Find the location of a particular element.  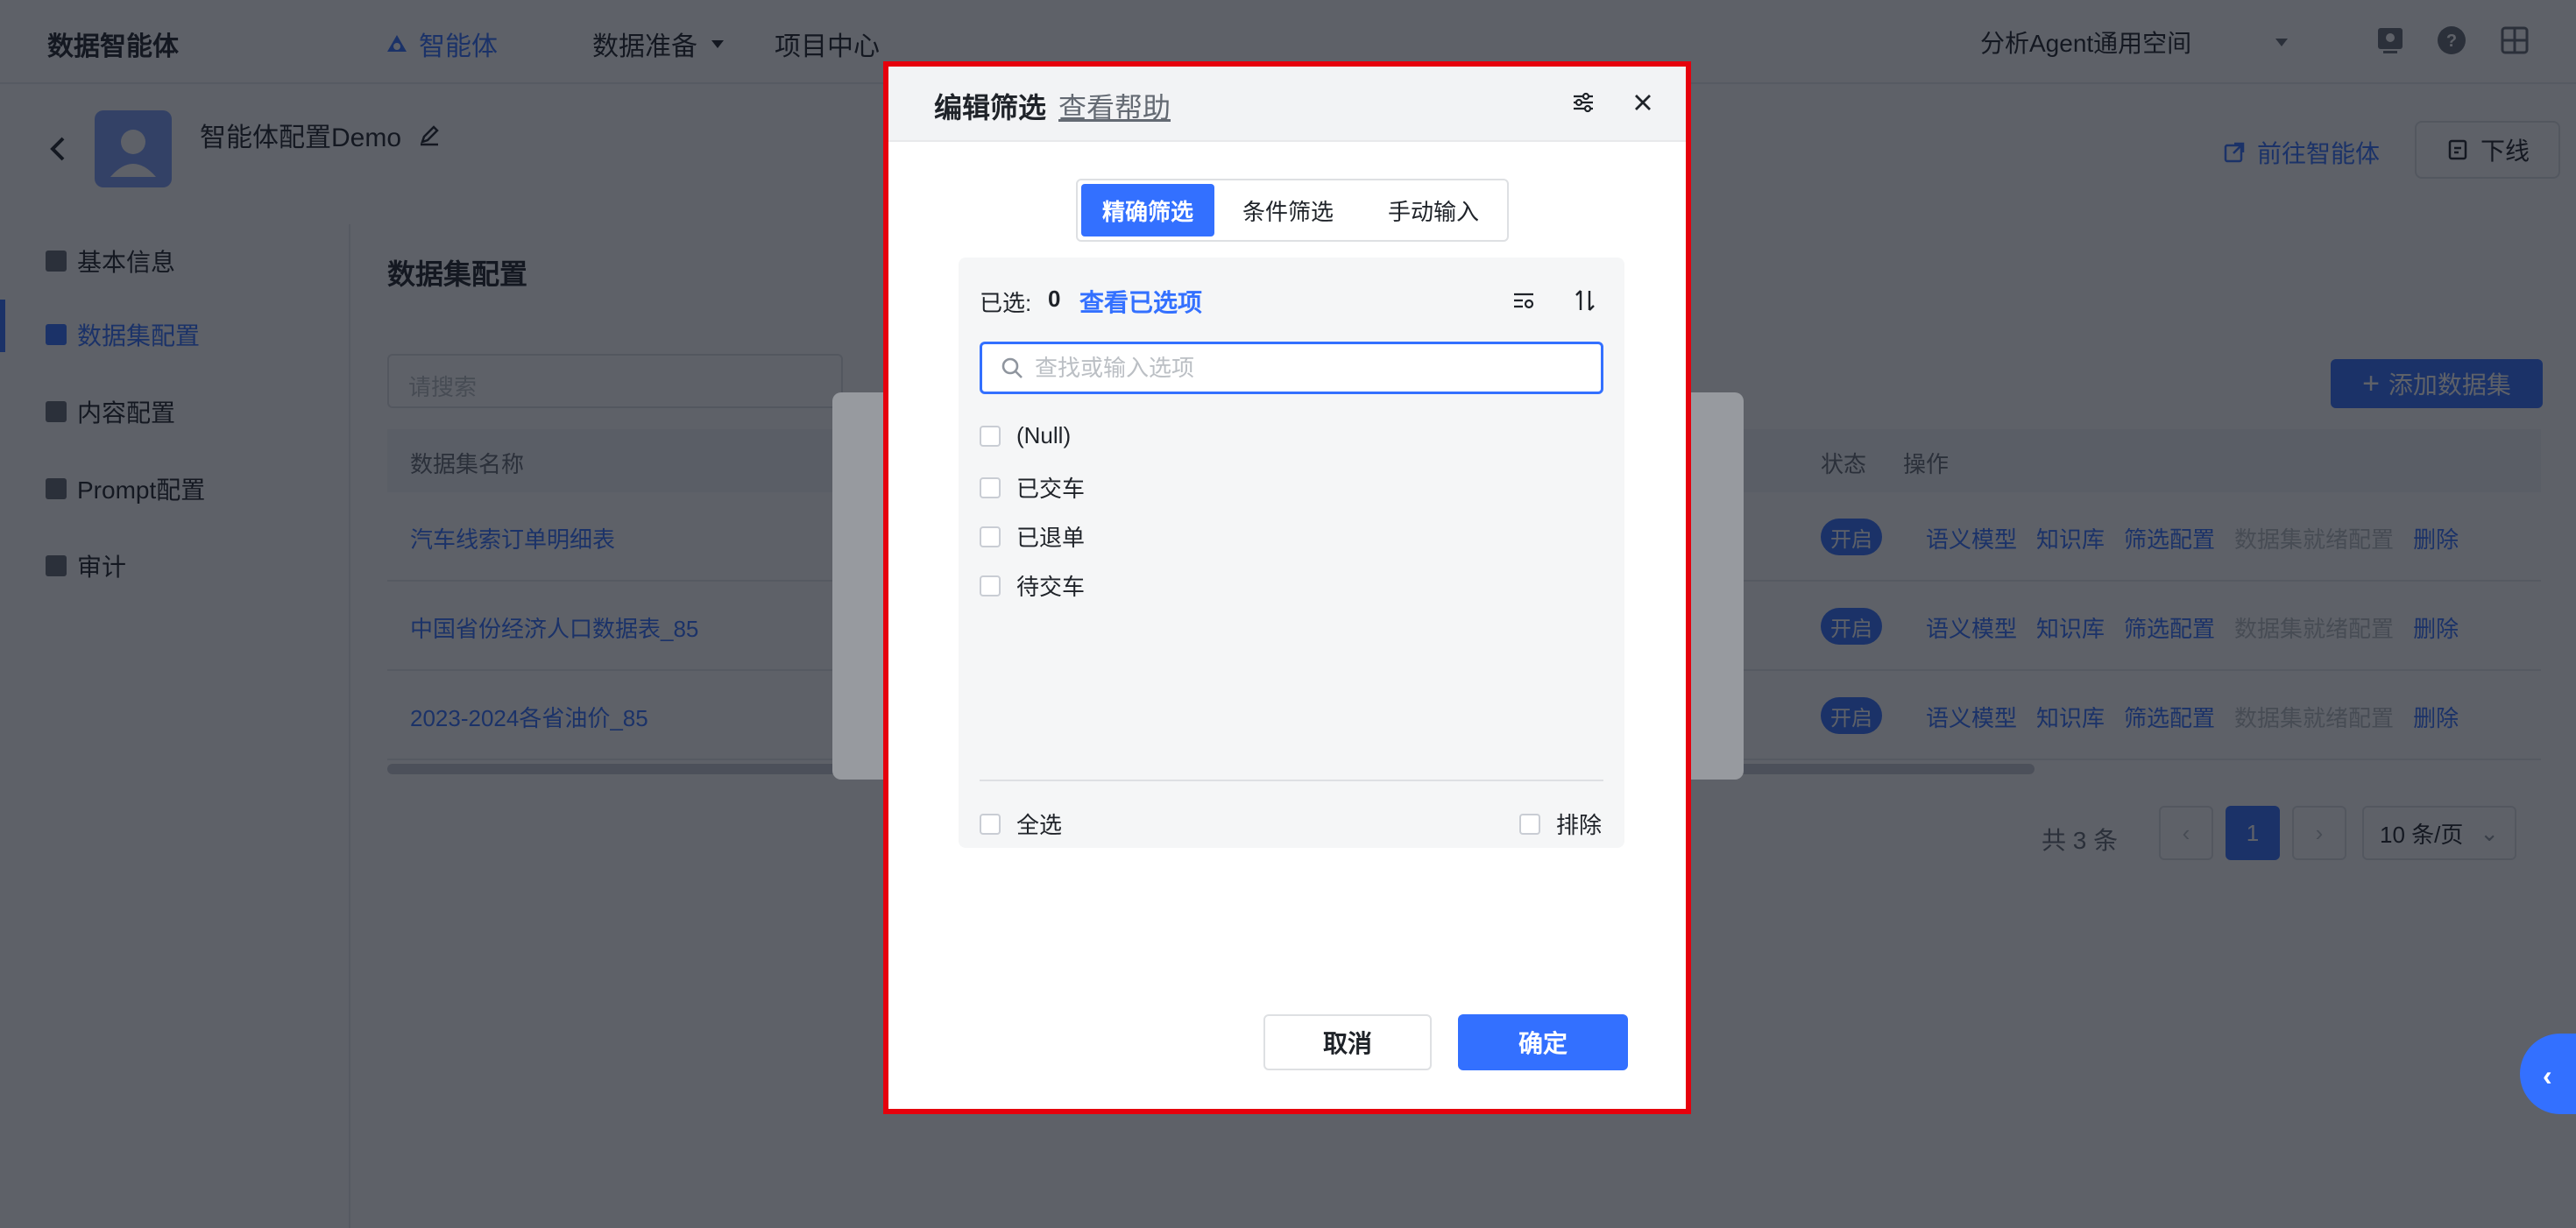

select-all-checkbox: 全选 is located at coordinates (1021, 824).